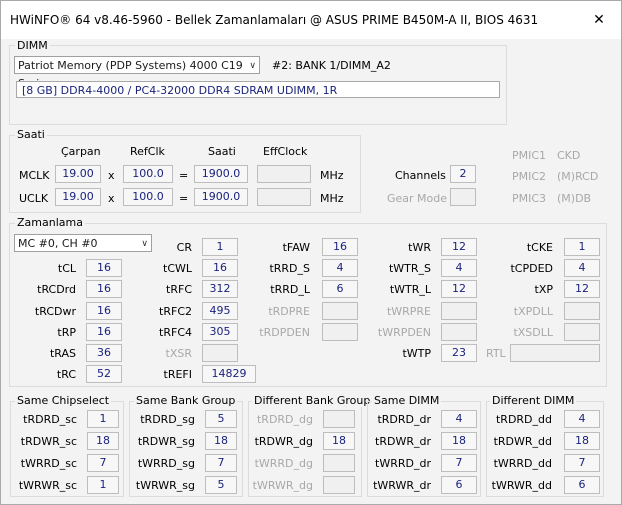  I want to click on trdwr-dd-field: 18, so click(582, 441).